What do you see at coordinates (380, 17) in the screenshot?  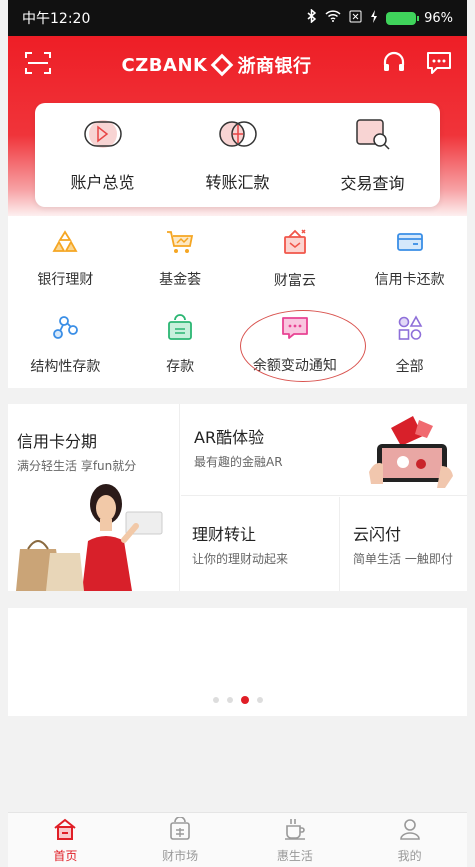 I see `status-indicators: 96%` at bounding box center [380, 17].